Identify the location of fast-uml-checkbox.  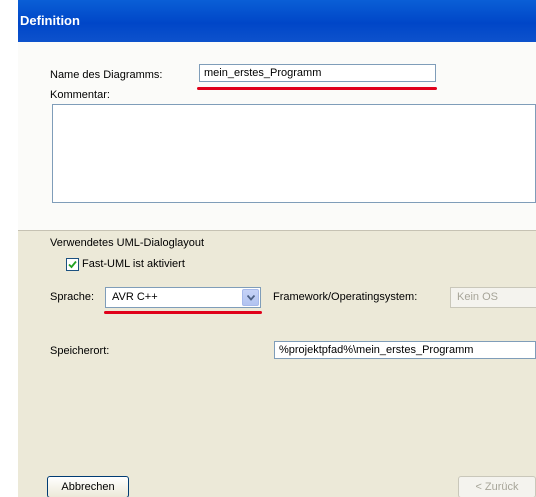
(72, 264).